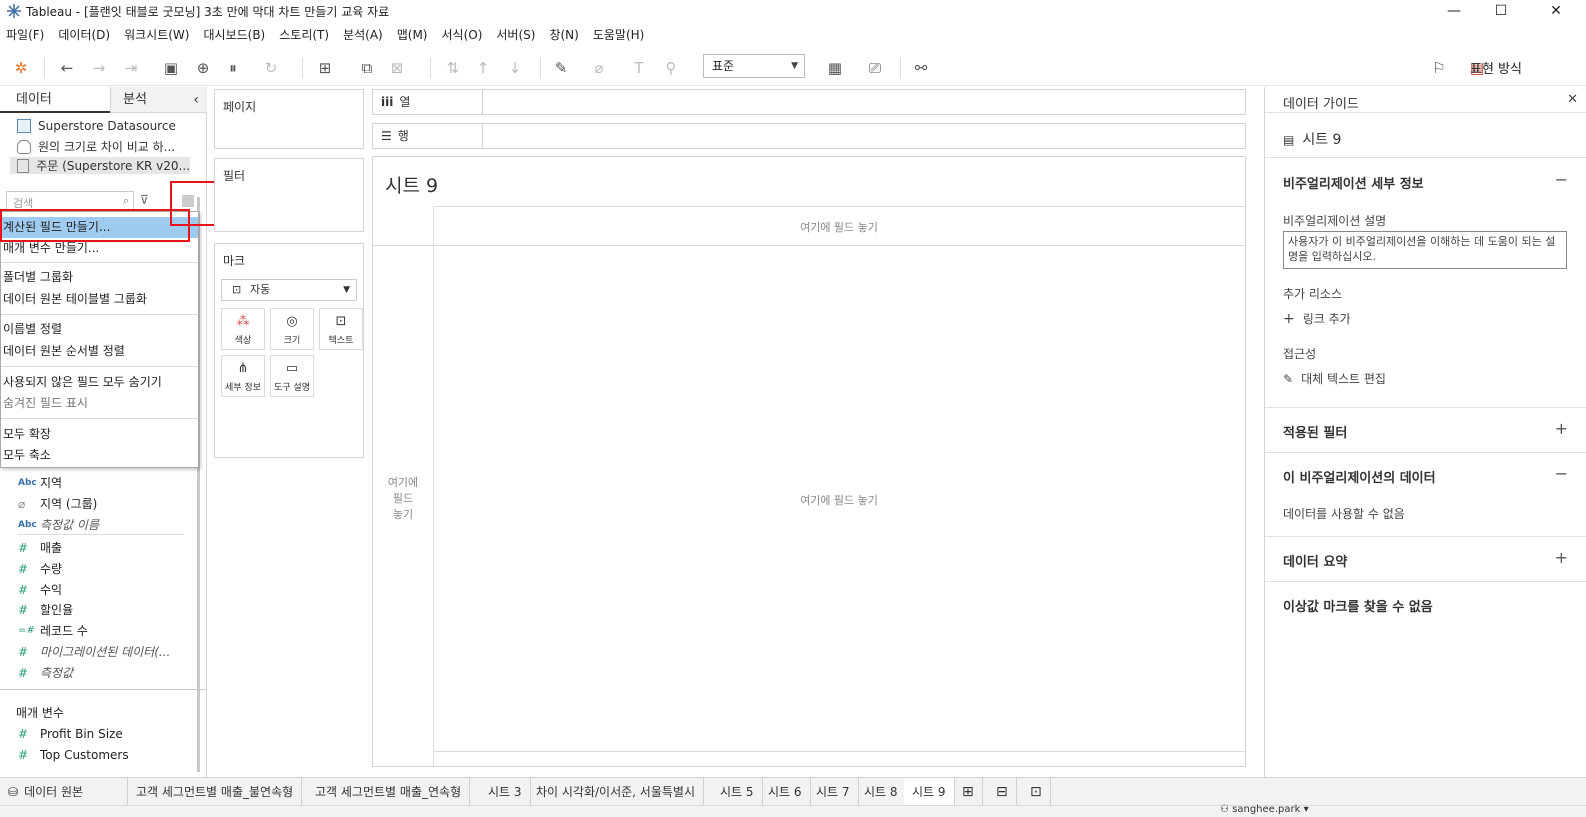 This screenshot has height=817, width=1586. Describe the element at coordinates (158, 100) in the screenshot. I see `tab-analysis: 분석 ‹` at that location.